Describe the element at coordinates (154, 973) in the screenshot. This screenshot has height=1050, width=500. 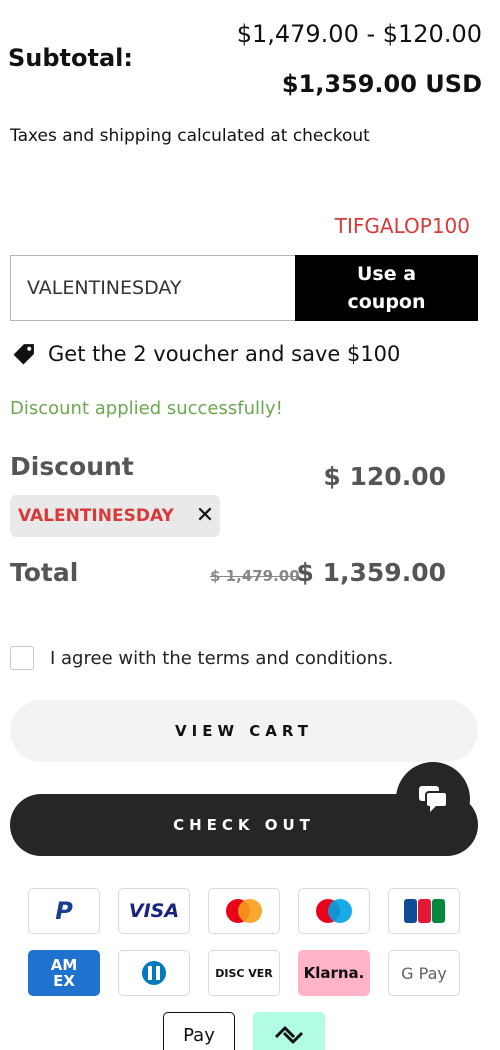
I see `diners-club-icon` at that location.